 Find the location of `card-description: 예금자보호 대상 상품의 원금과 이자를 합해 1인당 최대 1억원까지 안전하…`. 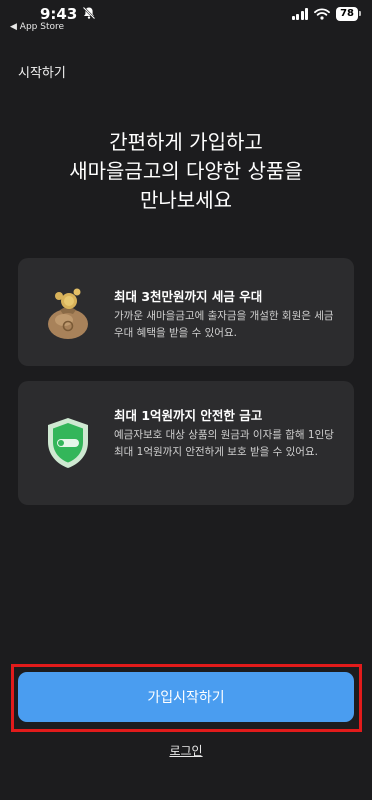

card-description: 예금자보호 대상 상품의 원금과 이자를 합해 1인당 최대 1억원까지 안전하… is located at coordinates (224, 443).